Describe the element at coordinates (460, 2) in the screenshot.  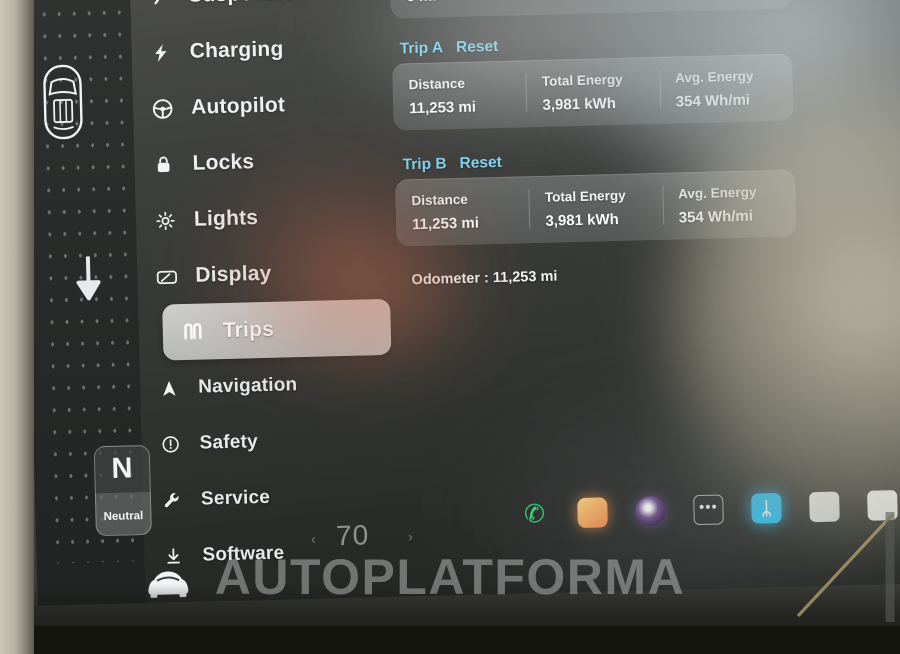
I see `cell-value: 6 mi` at that location.